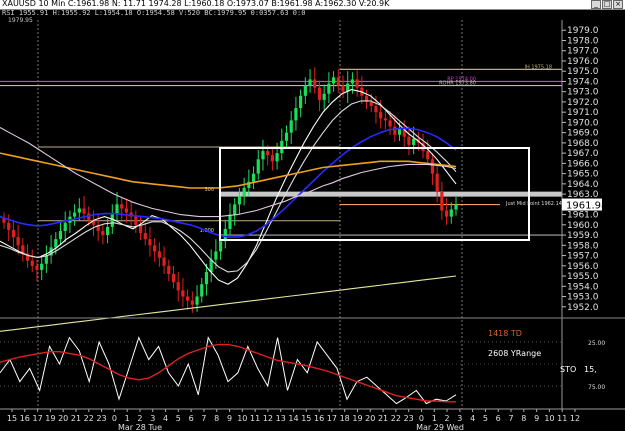 The image size is (625, 431). I want to click on box-label: Just Mid Point 1962.14, so click(533, 204).